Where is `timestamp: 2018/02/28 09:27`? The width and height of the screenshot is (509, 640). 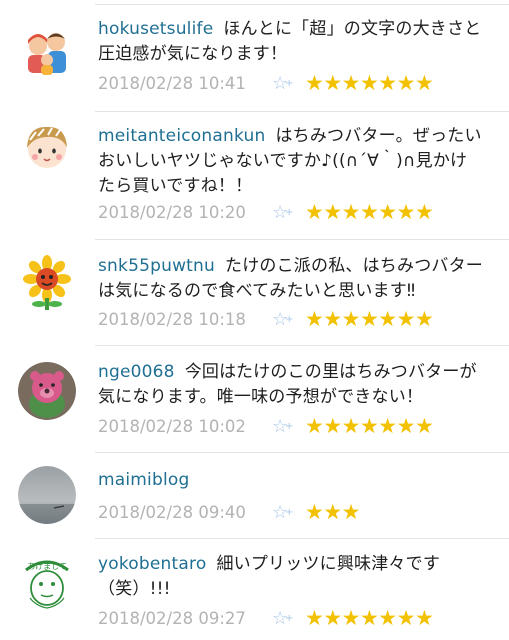 timestamp: 2018/02/28 09:27 is located at coordinates (172, 618).